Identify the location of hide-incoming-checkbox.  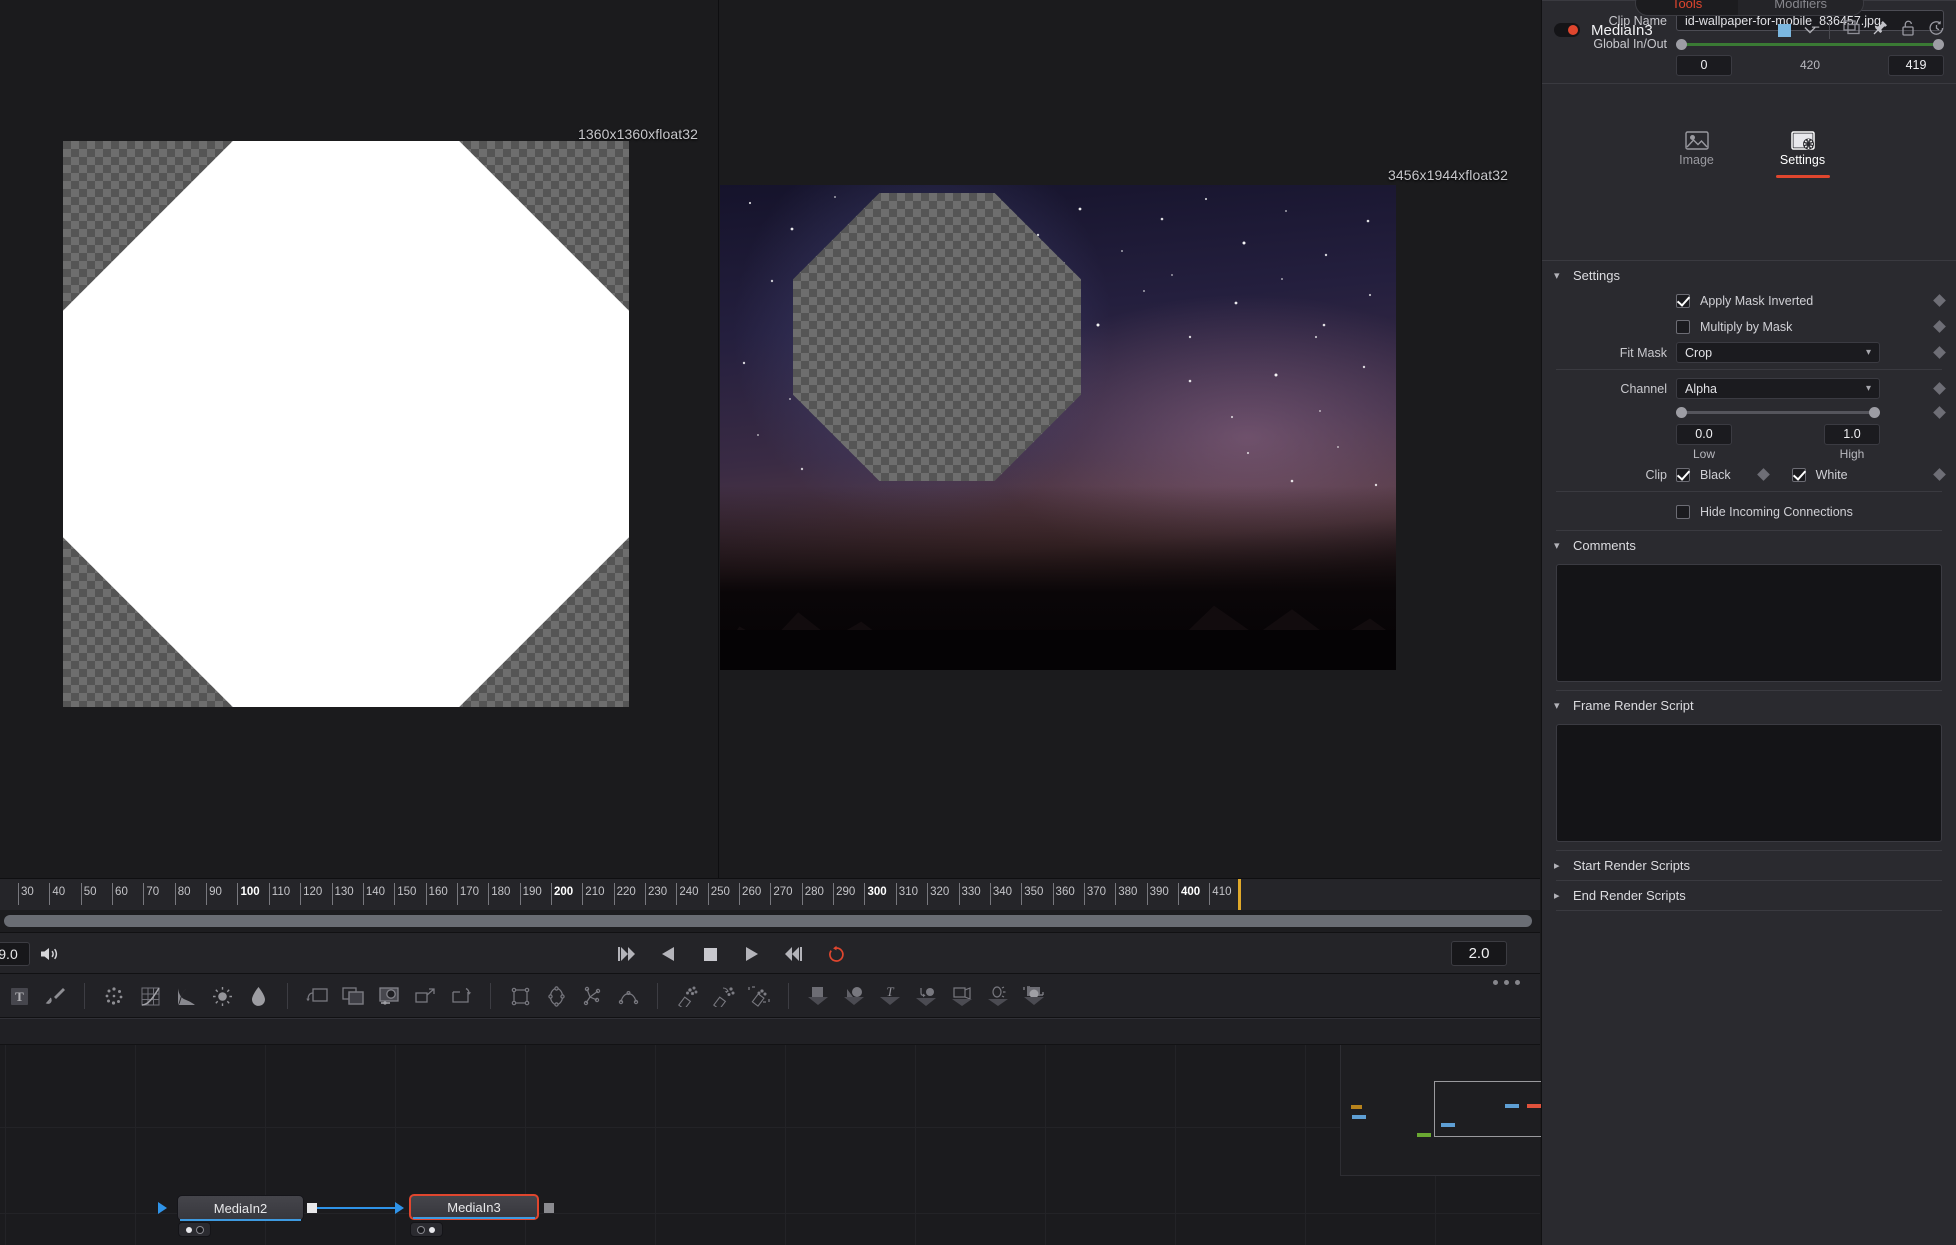
(1683, 511).